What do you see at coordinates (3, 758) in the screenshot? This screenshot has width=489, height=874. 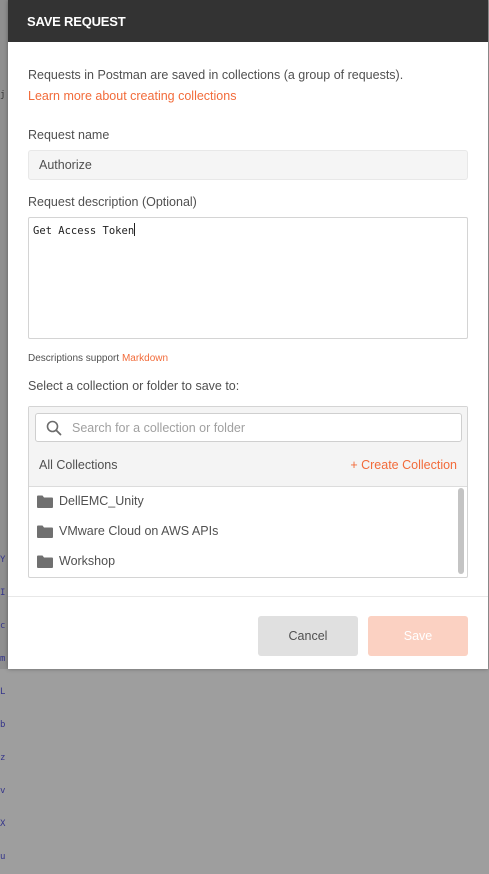 I see `background-code-line: z` at bounding box center [3, 758].